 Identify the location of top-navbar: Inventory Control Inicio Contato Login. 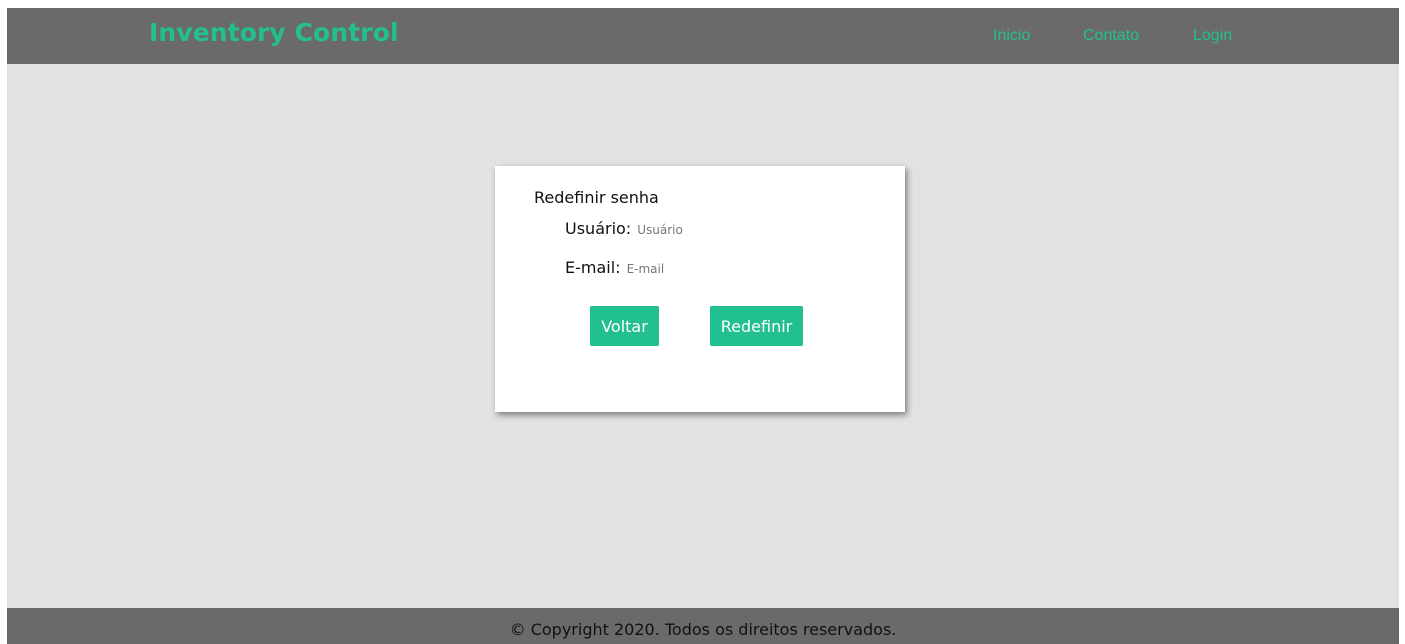
(703, 36).